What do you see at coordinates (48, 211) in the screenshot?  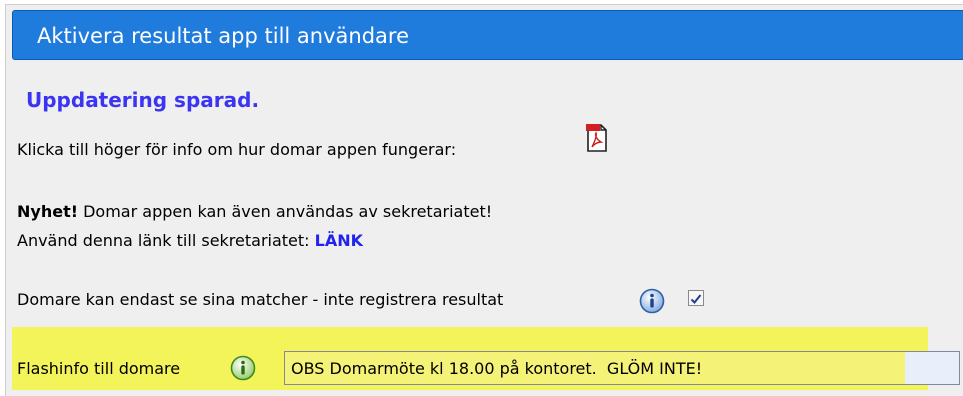 I see `news-label: Nyhet!` at bounding box center [48, 211].